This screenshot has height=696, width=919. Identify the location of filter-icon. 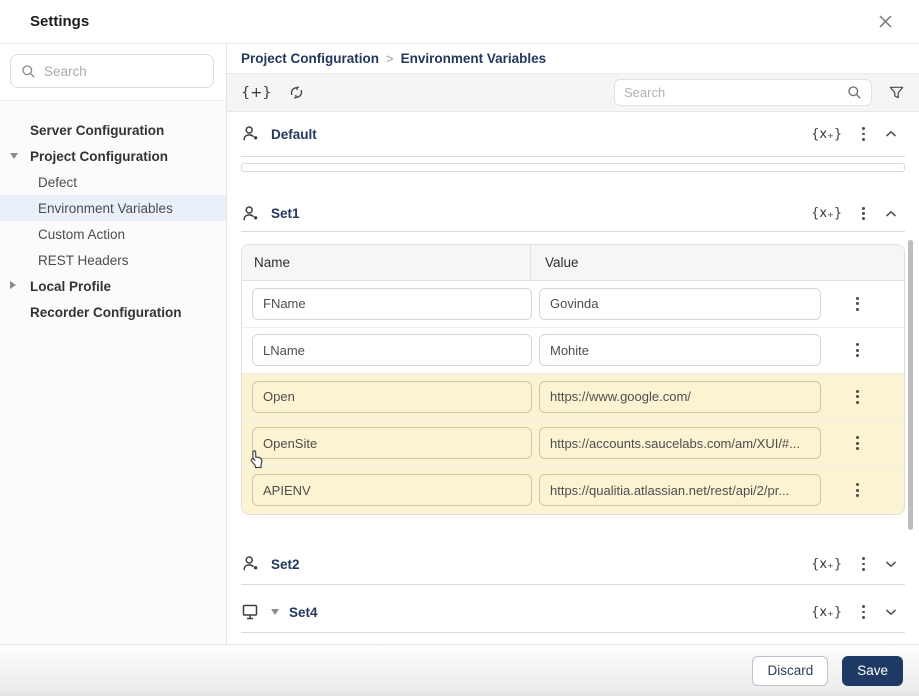
(896, 92).